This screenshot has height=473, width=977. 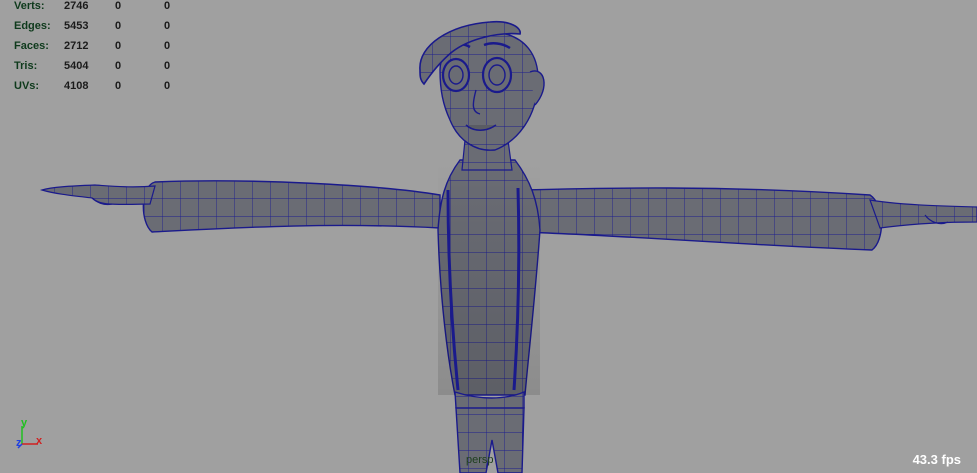 I want to click on arm-right, so click(x=748, y=219).